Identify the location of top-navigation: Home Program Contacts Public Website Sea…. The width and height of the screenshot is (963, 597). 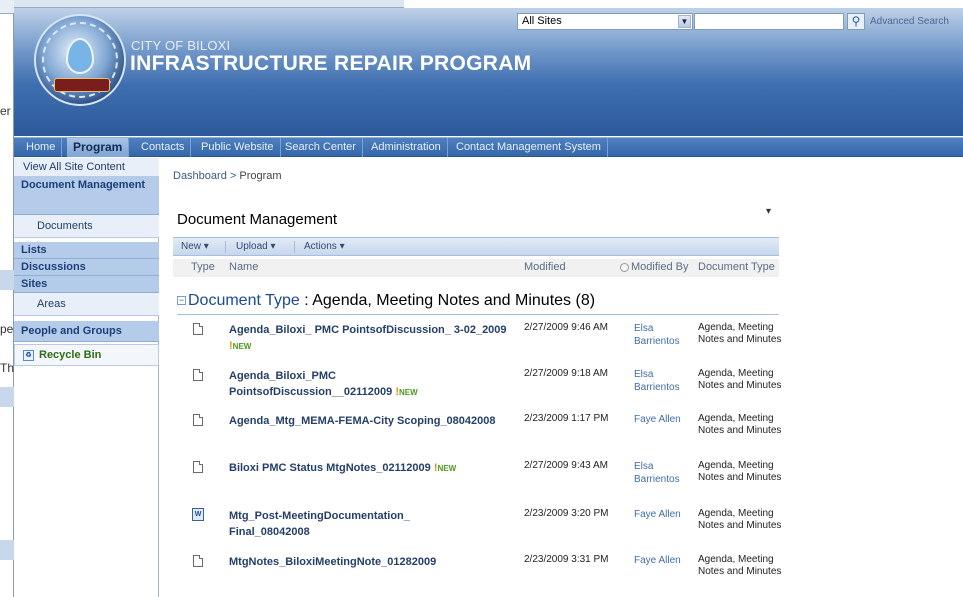
(488, 147).